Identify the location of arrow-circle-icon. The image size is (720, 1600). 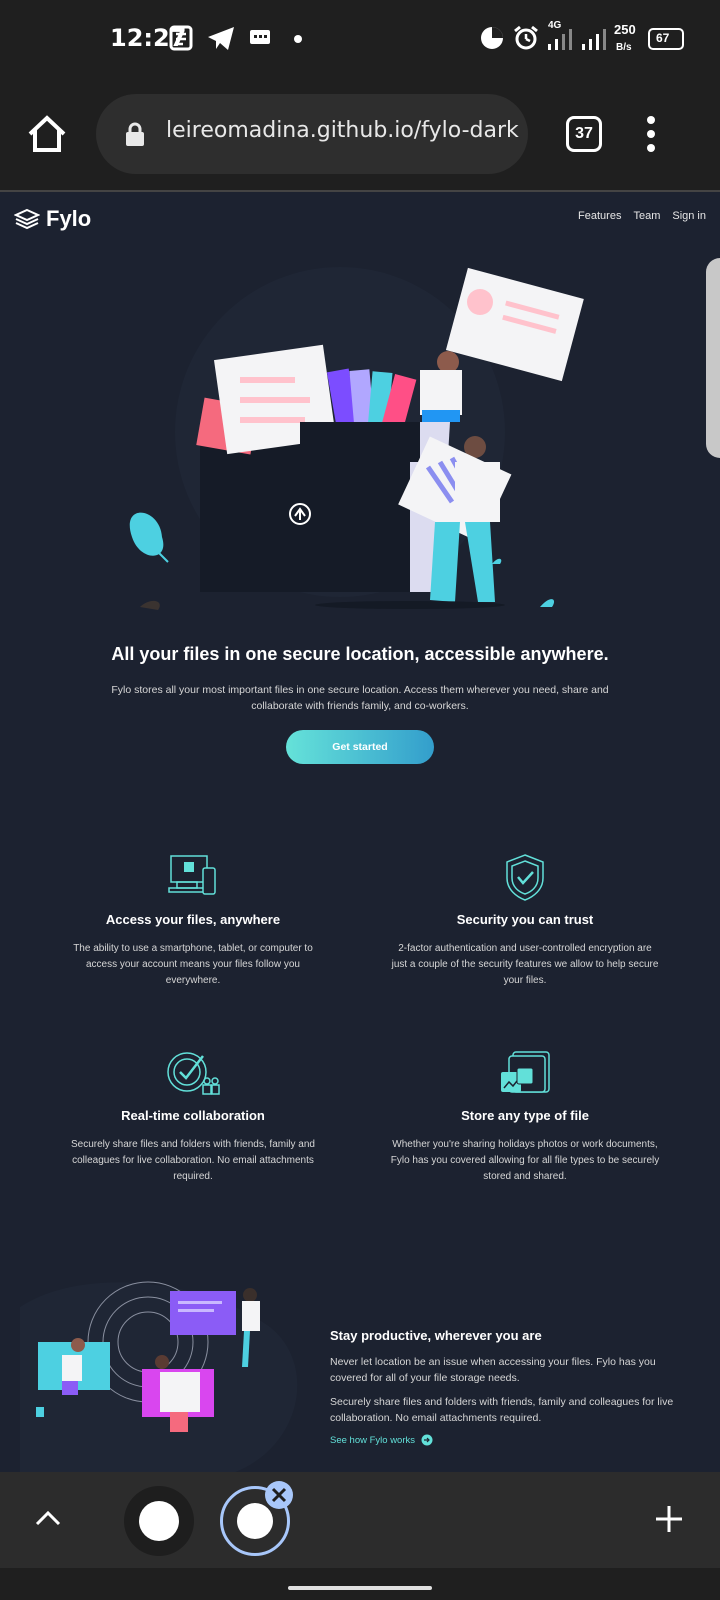
(427, 1440).